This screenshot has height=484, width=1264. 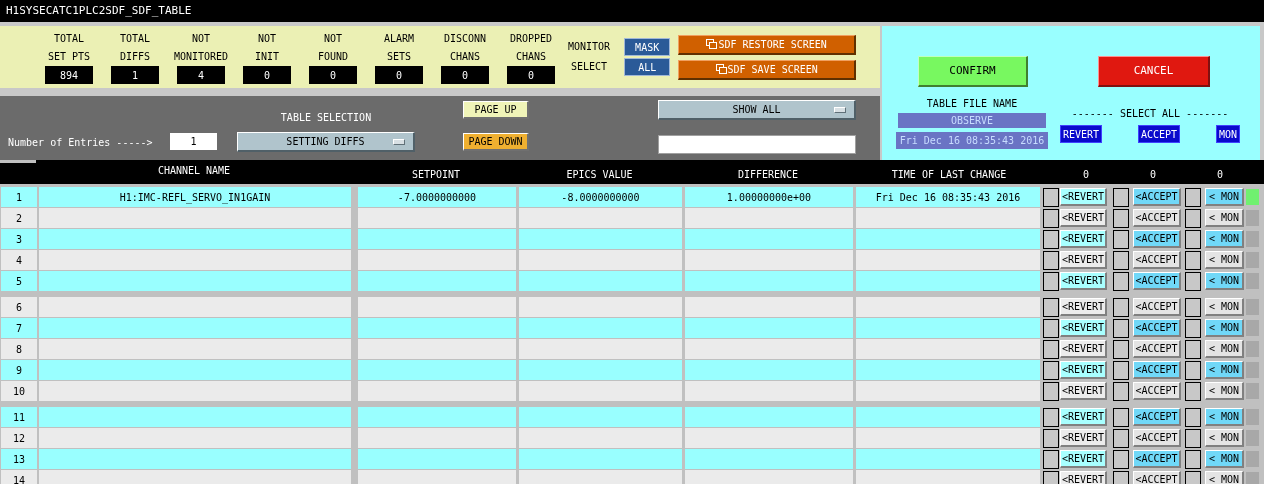 What do you see at coordinates (1153, 175) in the screenshot?
I see `count-label: 0` at bounding box center [1153, 175].